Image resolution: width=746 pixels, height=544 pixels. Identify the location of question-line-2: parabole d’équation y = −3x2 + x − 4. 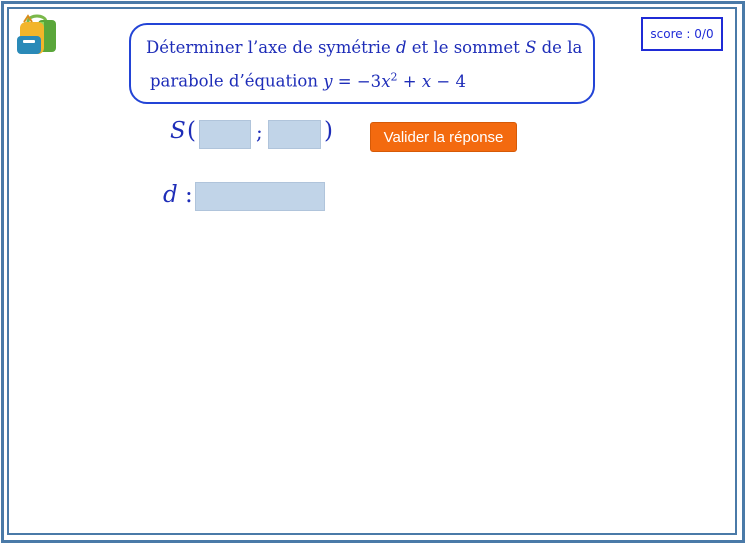
(369, 79).